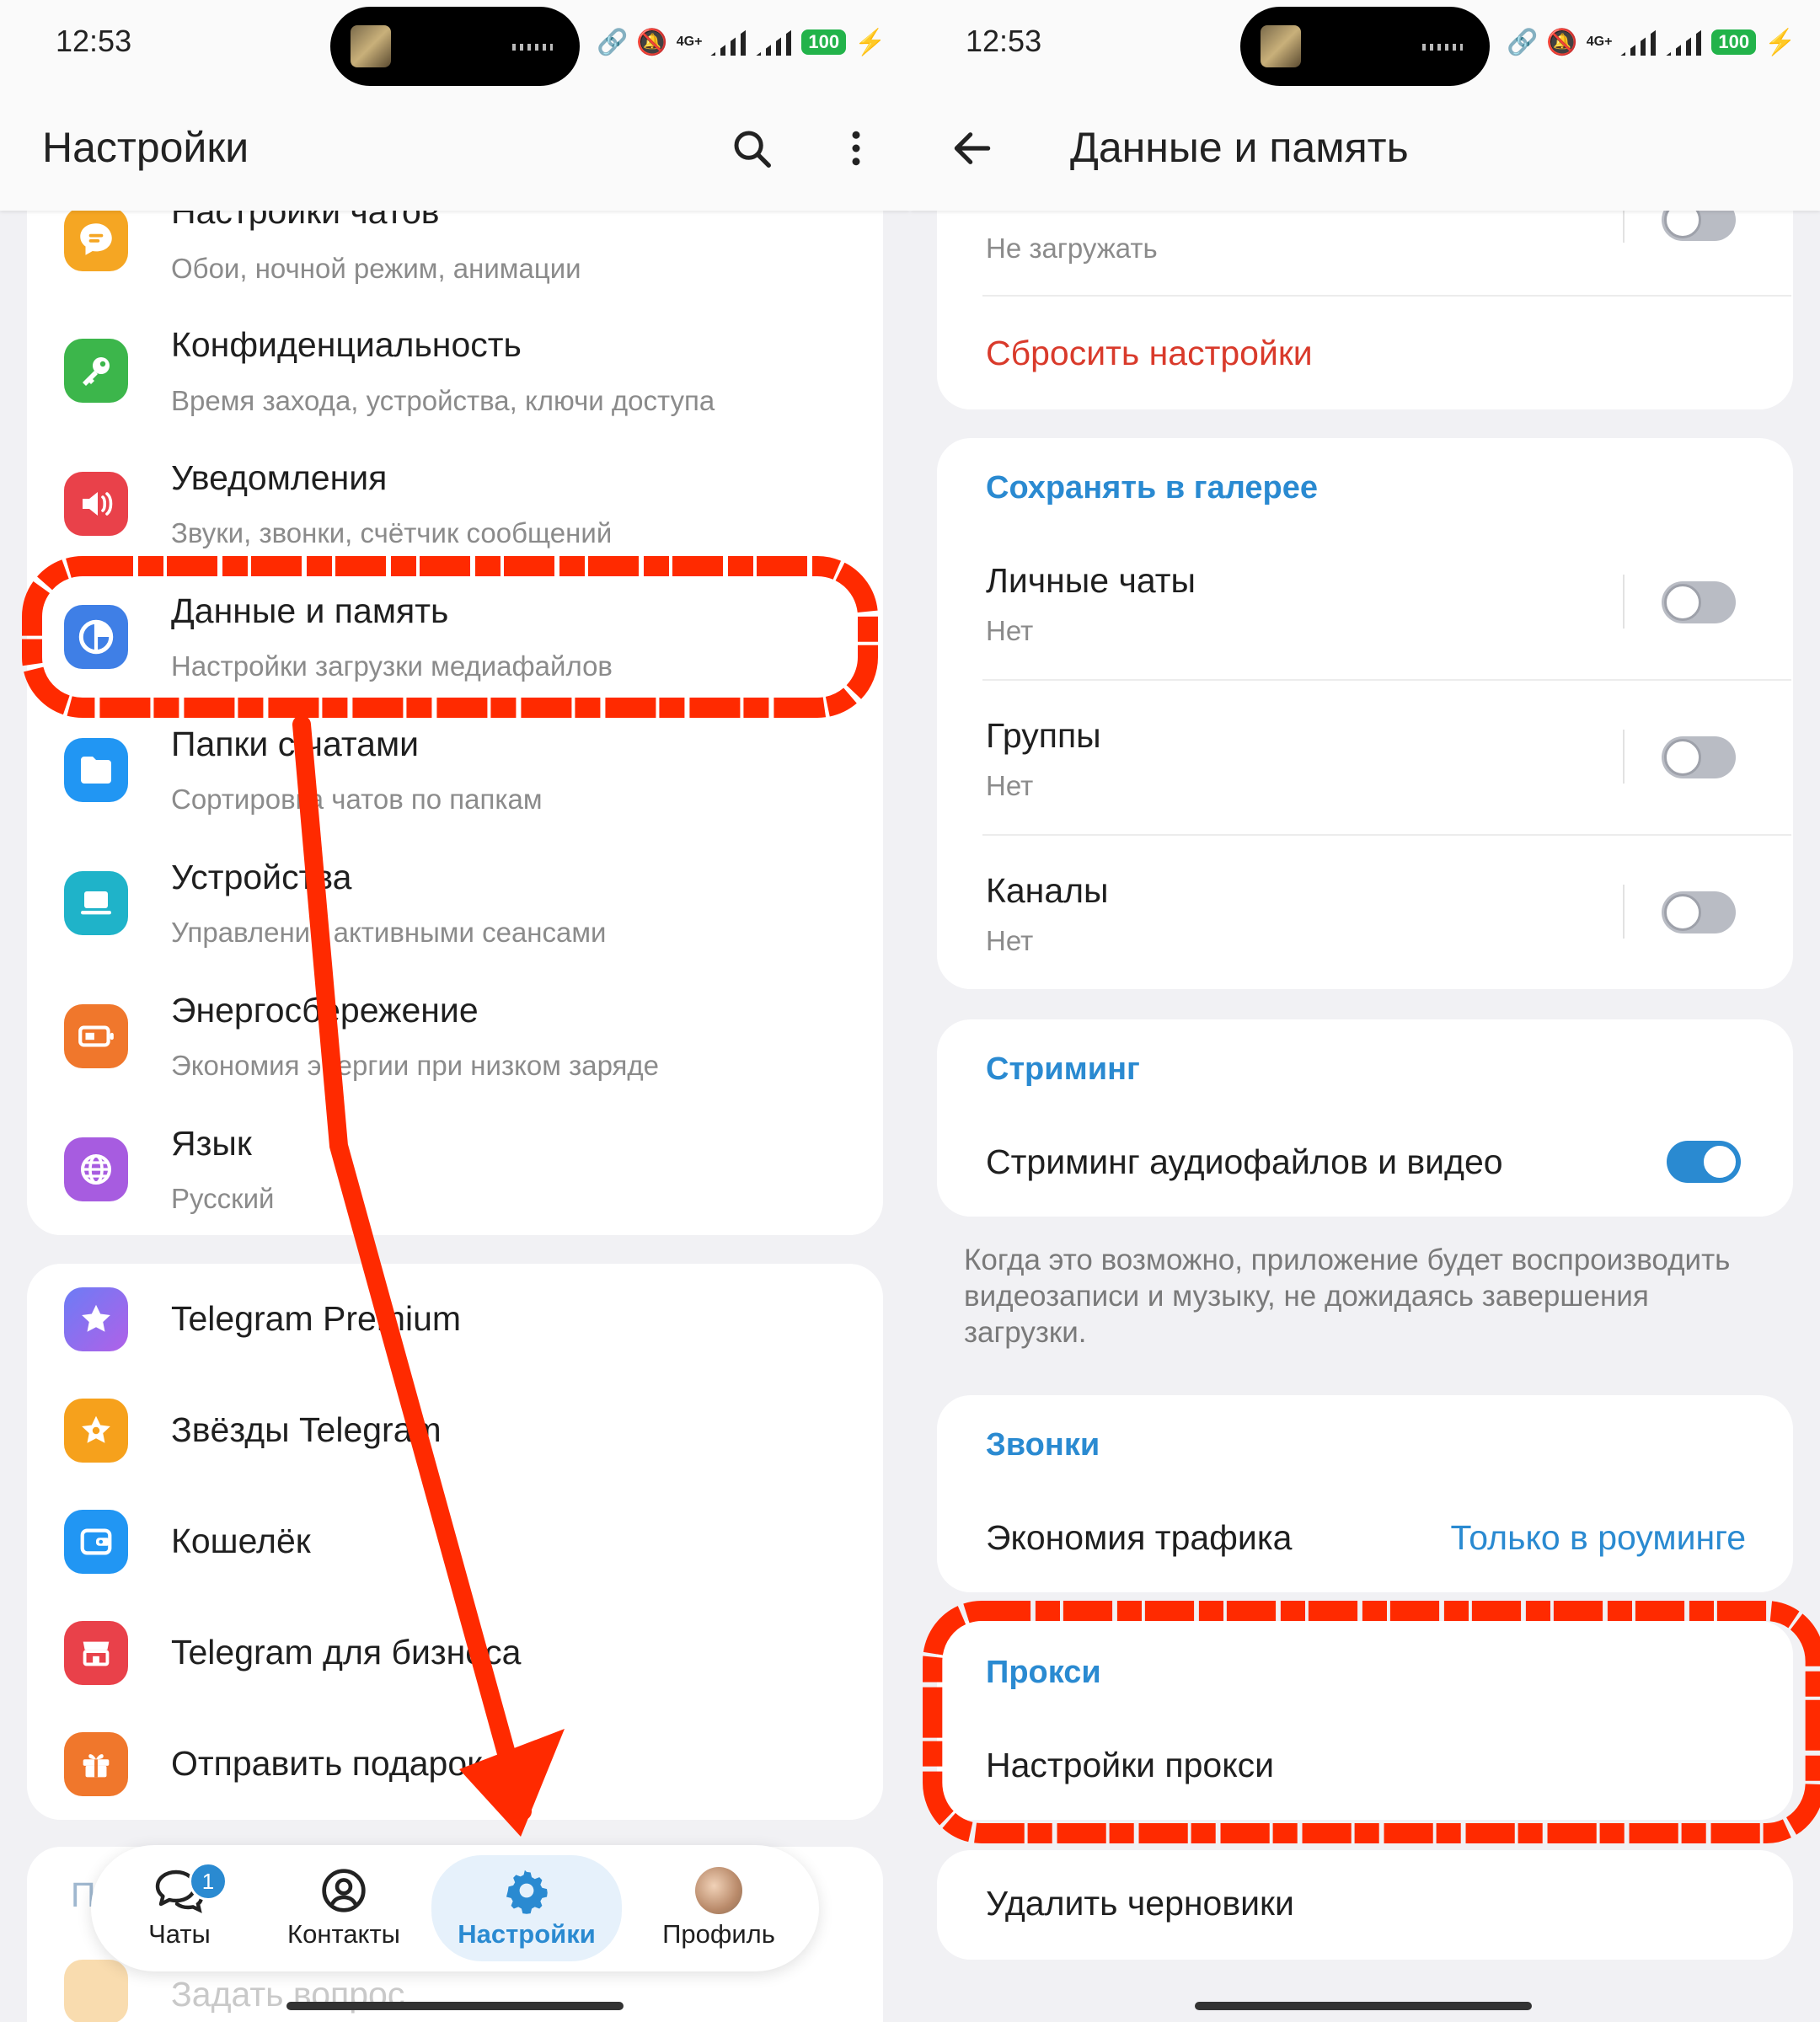 This screenshot has width=1820, height=2022. What do you see at coordinates (310, 610) in the screenshot?
I see `settings-item-label: Данные и память` at bounding box center [310, 610].